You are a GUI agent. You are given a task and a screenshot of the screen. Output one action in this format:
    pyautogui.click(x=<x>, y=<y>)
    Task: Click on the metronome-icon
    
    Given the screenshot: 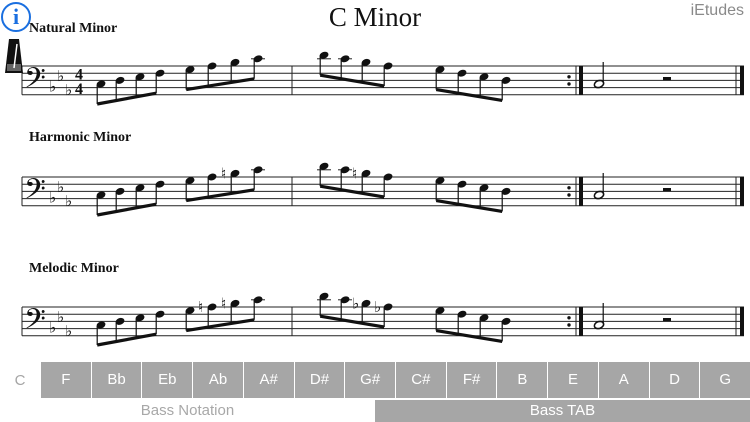 What is the action you would take?
    pyautogui.click(x=14, y=56)
    